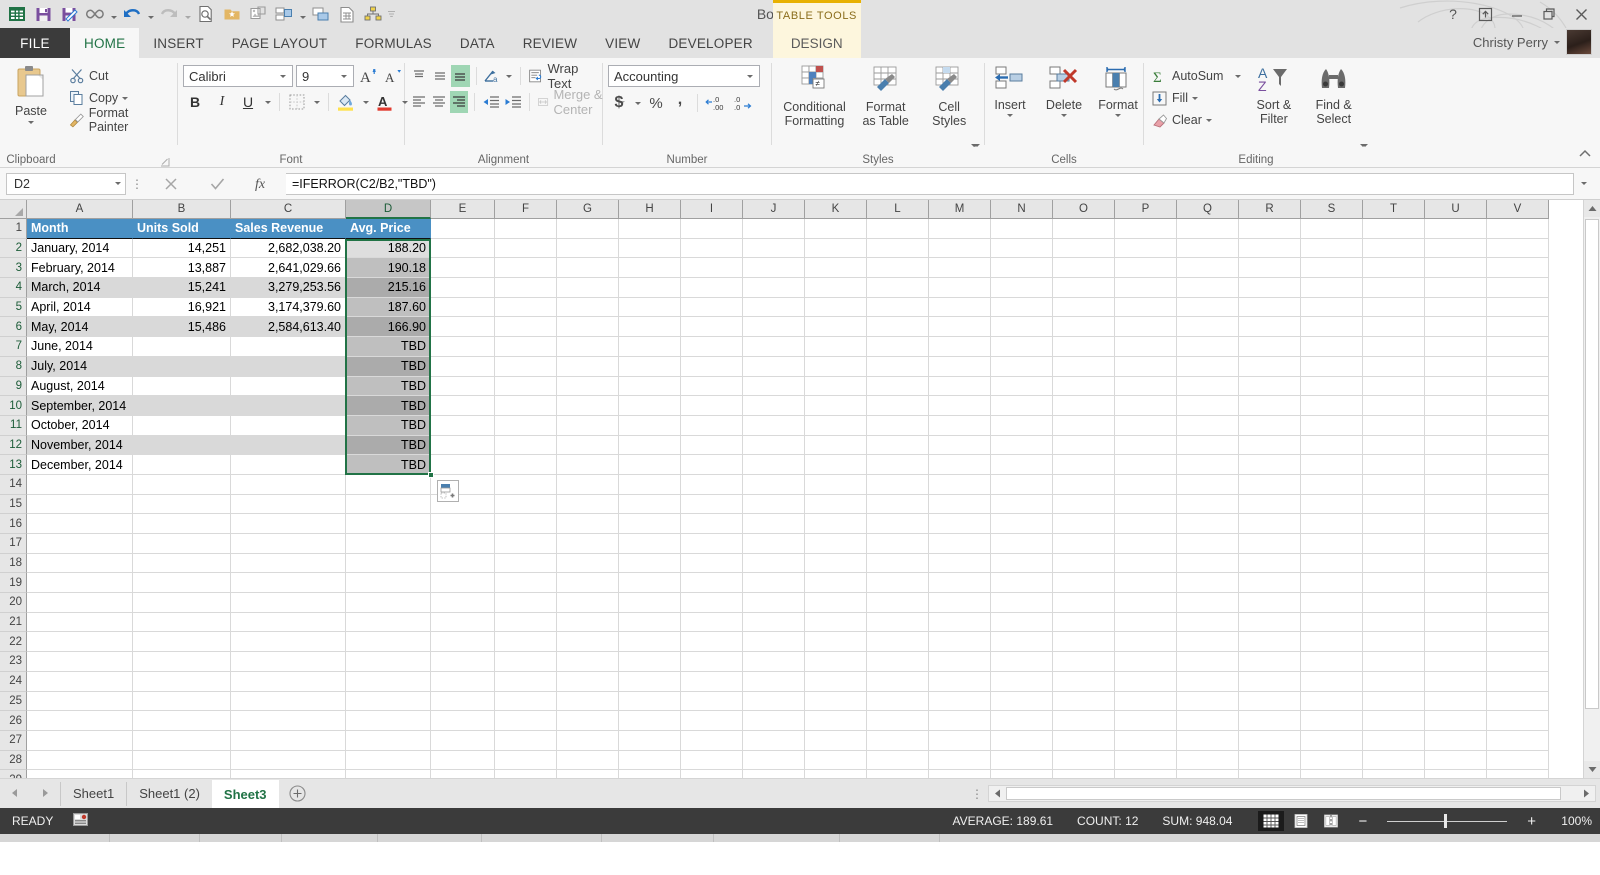  Describe the element at coordinates (1517, 14) in the screenshot. I see `minimize-icon` at that location.